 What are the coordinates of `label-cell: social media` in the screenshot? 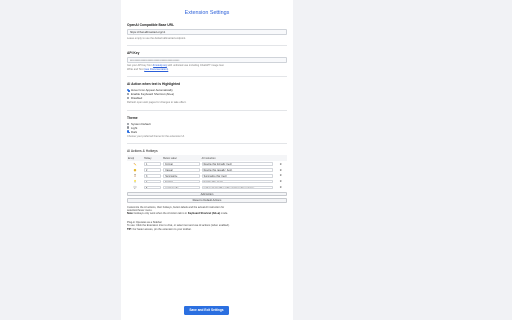 It's located at (181, 188).